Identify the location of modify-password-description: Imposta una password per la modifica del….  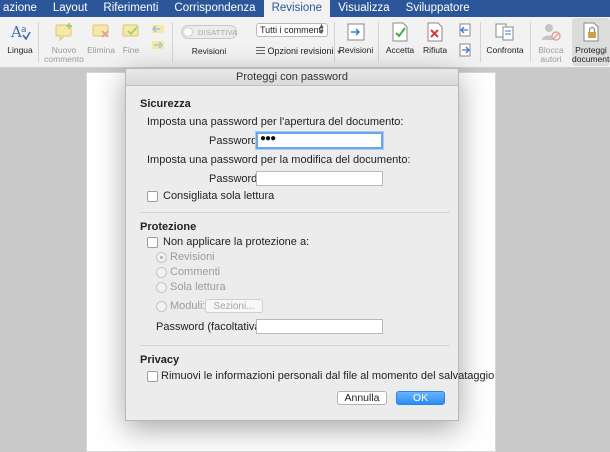
(279, 160).